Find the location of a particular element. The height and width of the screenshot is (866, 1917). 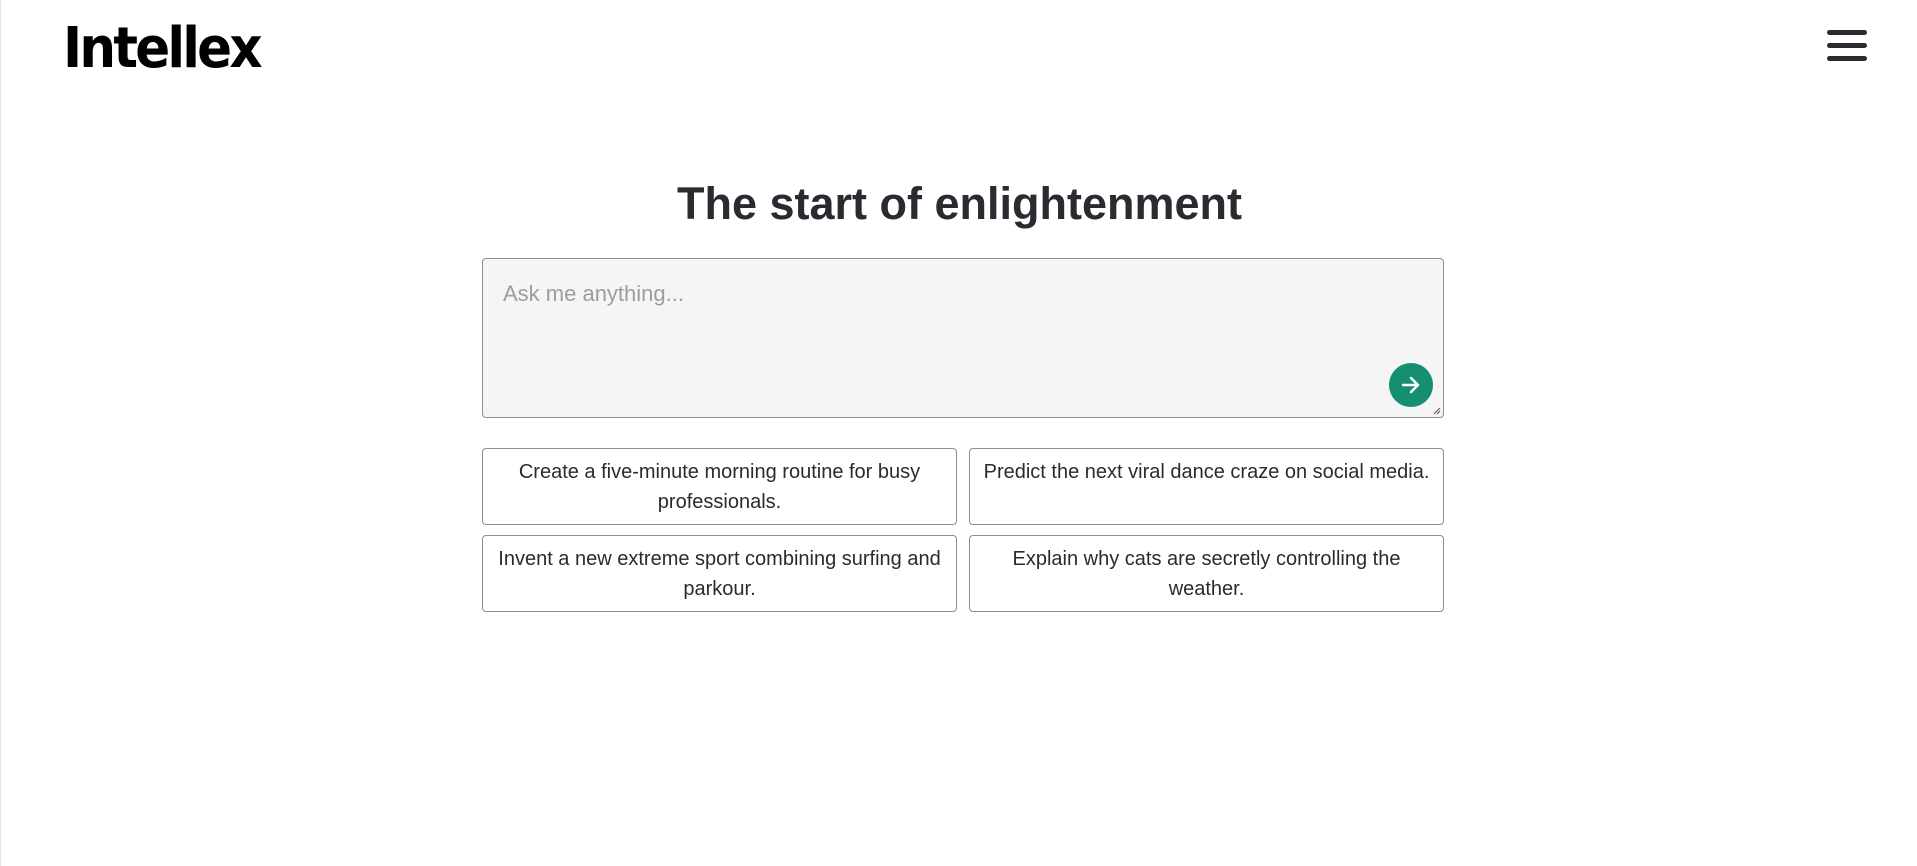

hamburger-menu-icon is located at coordinates (1848, 47).